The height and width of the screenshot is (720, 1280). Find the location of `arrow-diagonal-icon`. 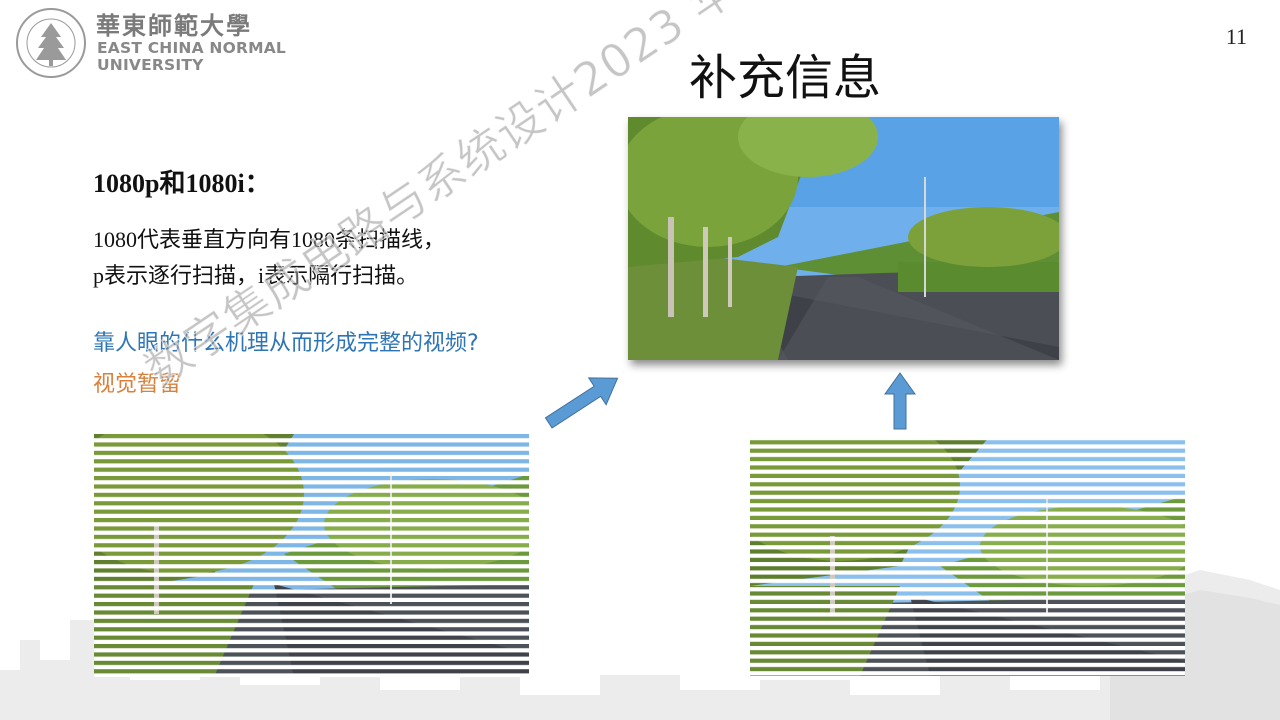

arrow-diagonal-icon is located at coordinates (581, 403).